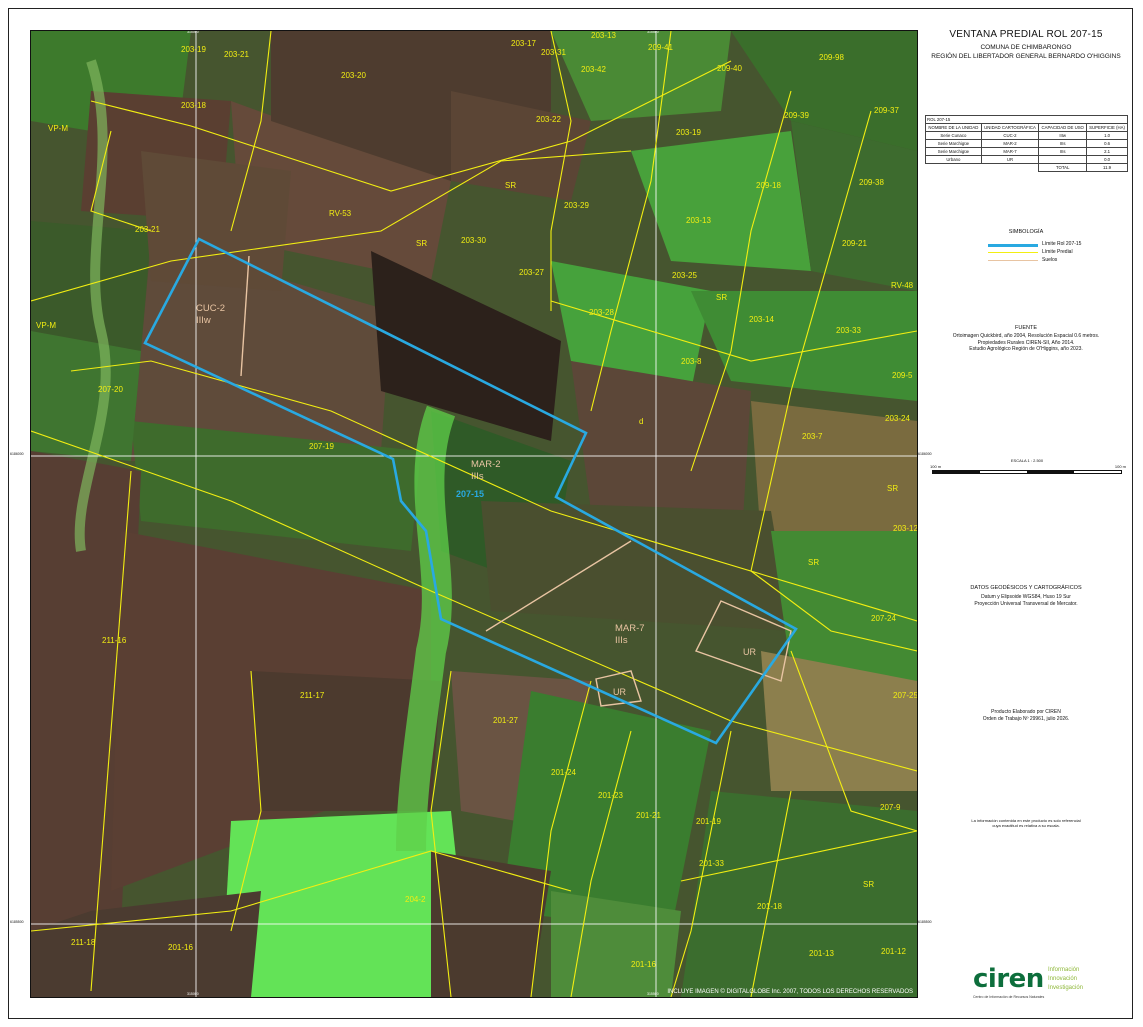 The image size is (1143, 1027). What do you see at coordinates (473, 240) in the screenshot?
I see `parcel-label: 203-30` at bounding box center [473, 240].